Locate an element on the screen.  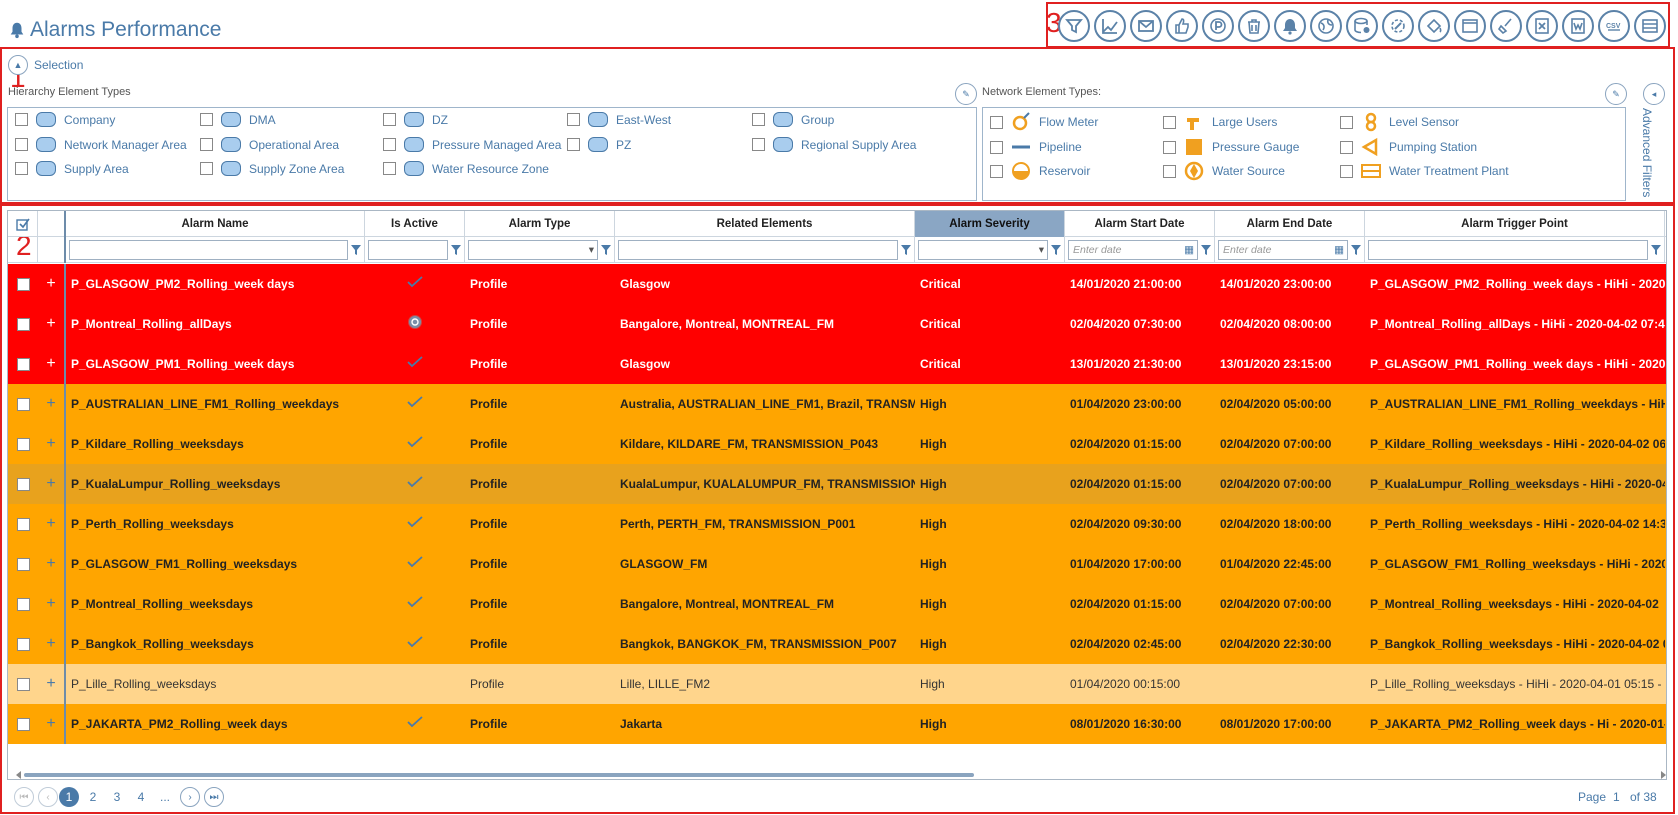
hierarchy-item: Supply Zone Area is located at coordinates (272, 168).